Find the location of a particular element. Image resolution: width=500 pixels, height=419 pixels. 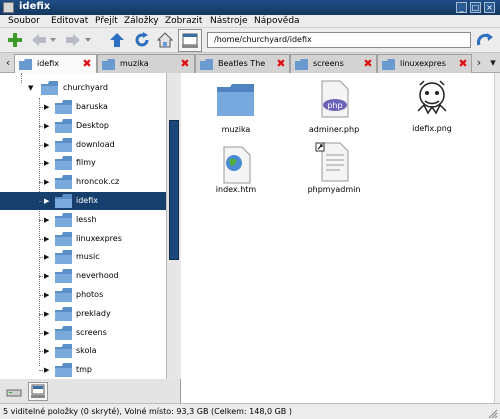

tree-item-screens: ▶ screens is located at coordinates (83, 333).